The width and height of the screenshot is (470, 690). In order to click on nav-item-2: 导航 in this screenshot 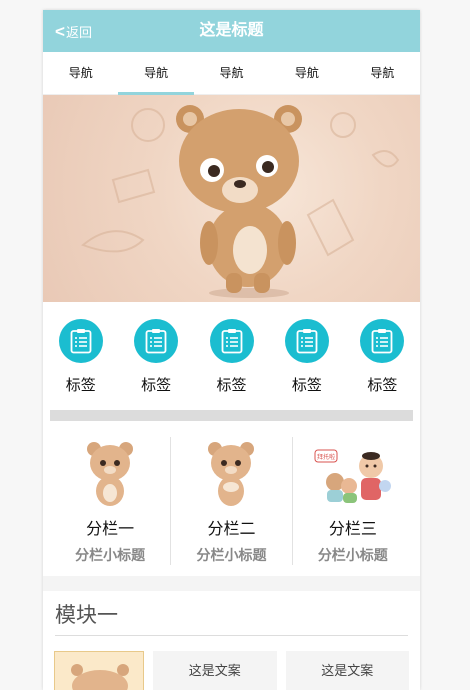, I will do `click(156, 73)`.